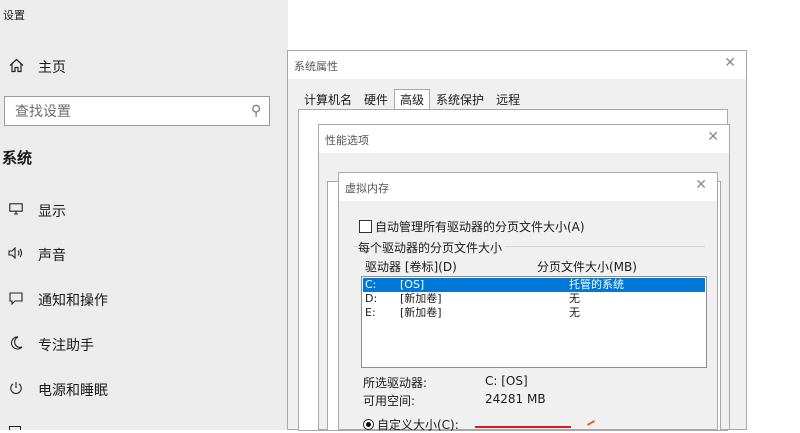 This screenshot has width=800, height=433. What do you see at coordinates (534, 285) in the screenshot?
I see `drive-row-c: C: [OS] 托管的系统` at bounding box center [534, 285].